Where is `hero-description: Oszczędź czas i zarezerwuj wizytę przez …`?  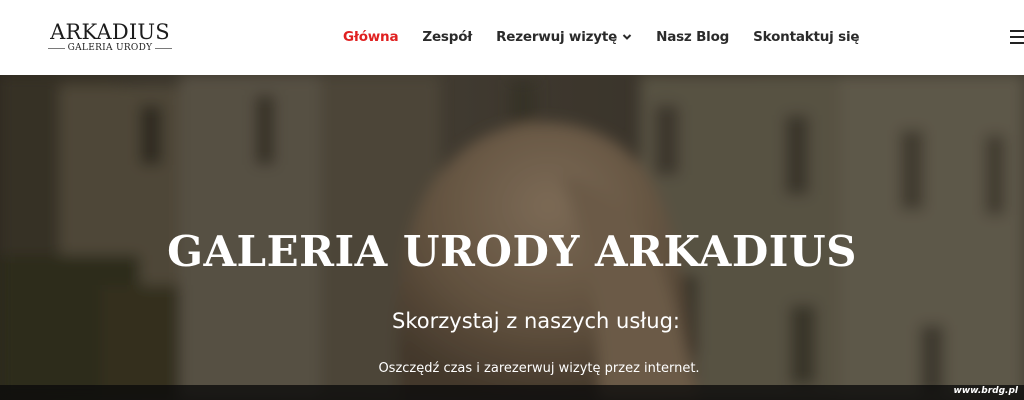 hero-description: Oszczędź czas i zarezerwuj wizytę przez … is located at coordinates (539, 368).